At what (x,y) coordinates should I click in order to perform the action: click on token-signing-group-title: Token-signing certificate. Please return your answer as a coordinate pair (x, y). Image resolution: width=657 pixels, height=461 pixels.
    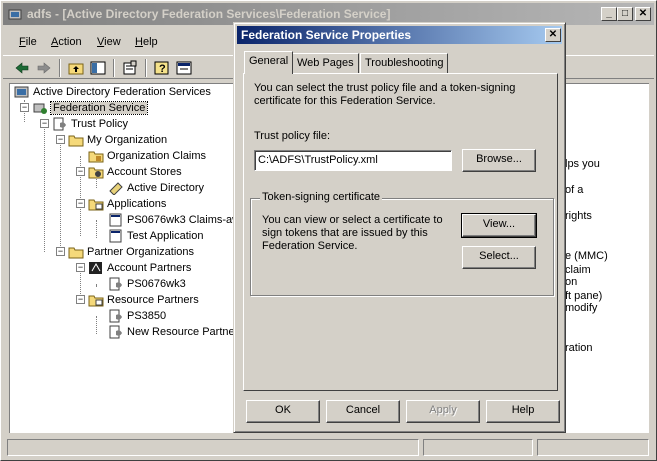
    Looking at the image, I should click on (321, 197).